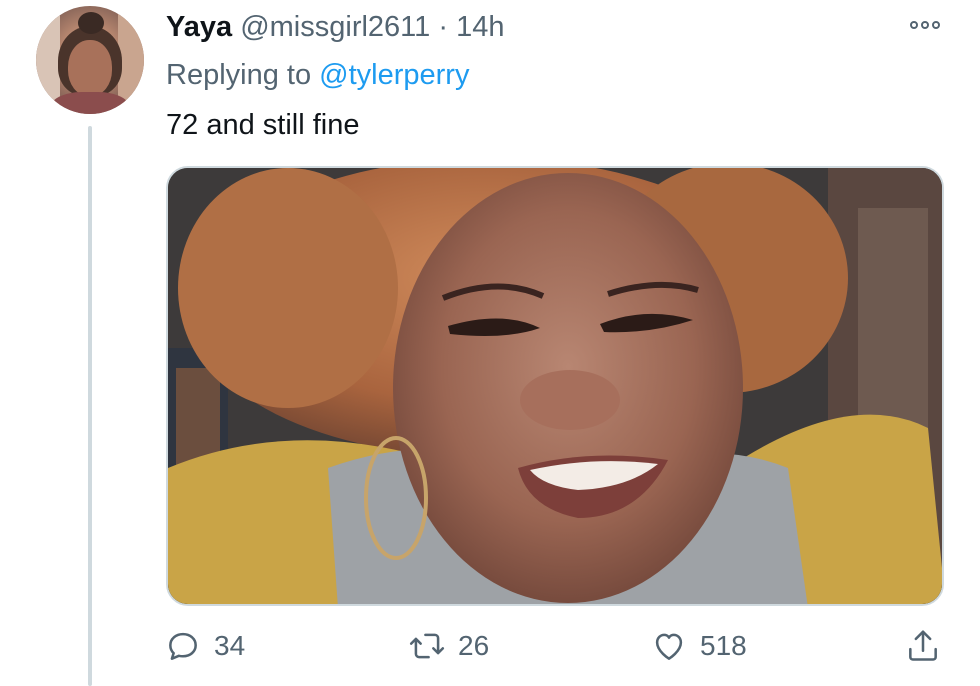 The height and width of the screenshot is (686, 980). Describe the element at coordinates (448, 646) in the screenshot. I see `retweet-button: 26` at that location.